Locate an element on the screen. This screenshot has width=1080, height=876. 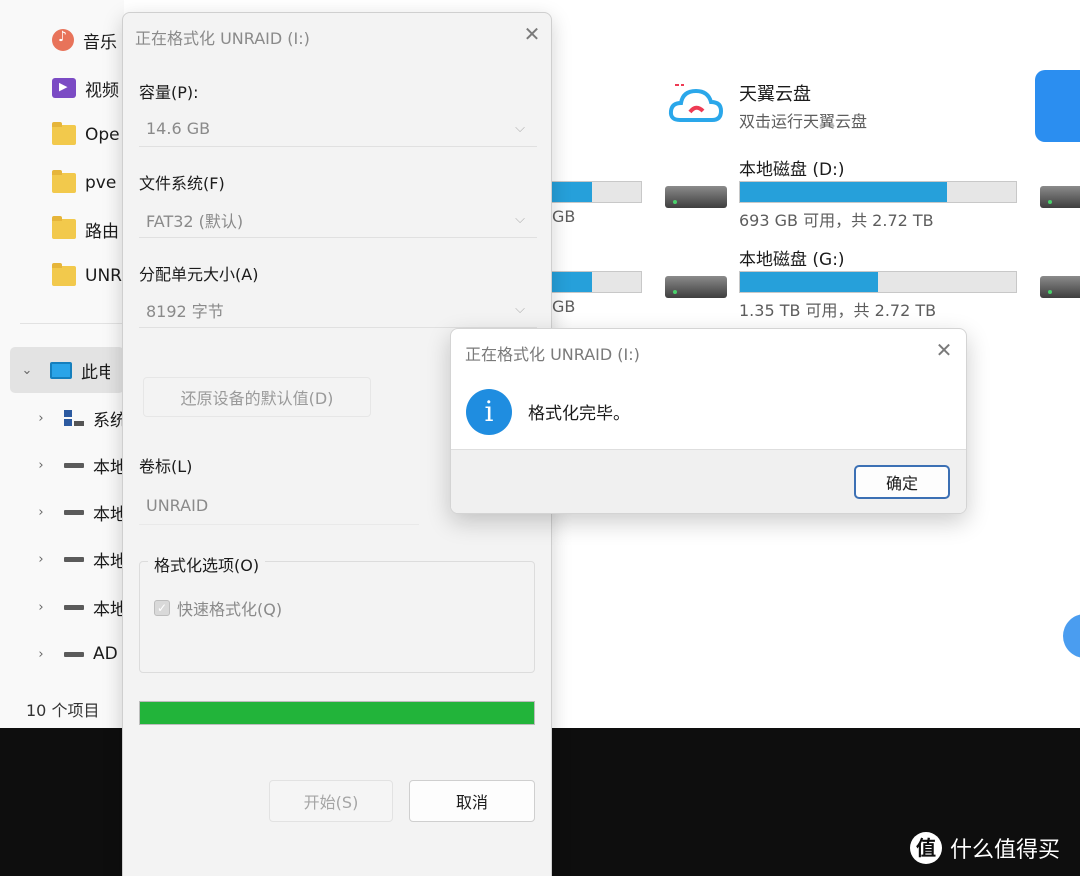
quick-format-label: 快速格式化(Q) is located at coordinates (230, 609).